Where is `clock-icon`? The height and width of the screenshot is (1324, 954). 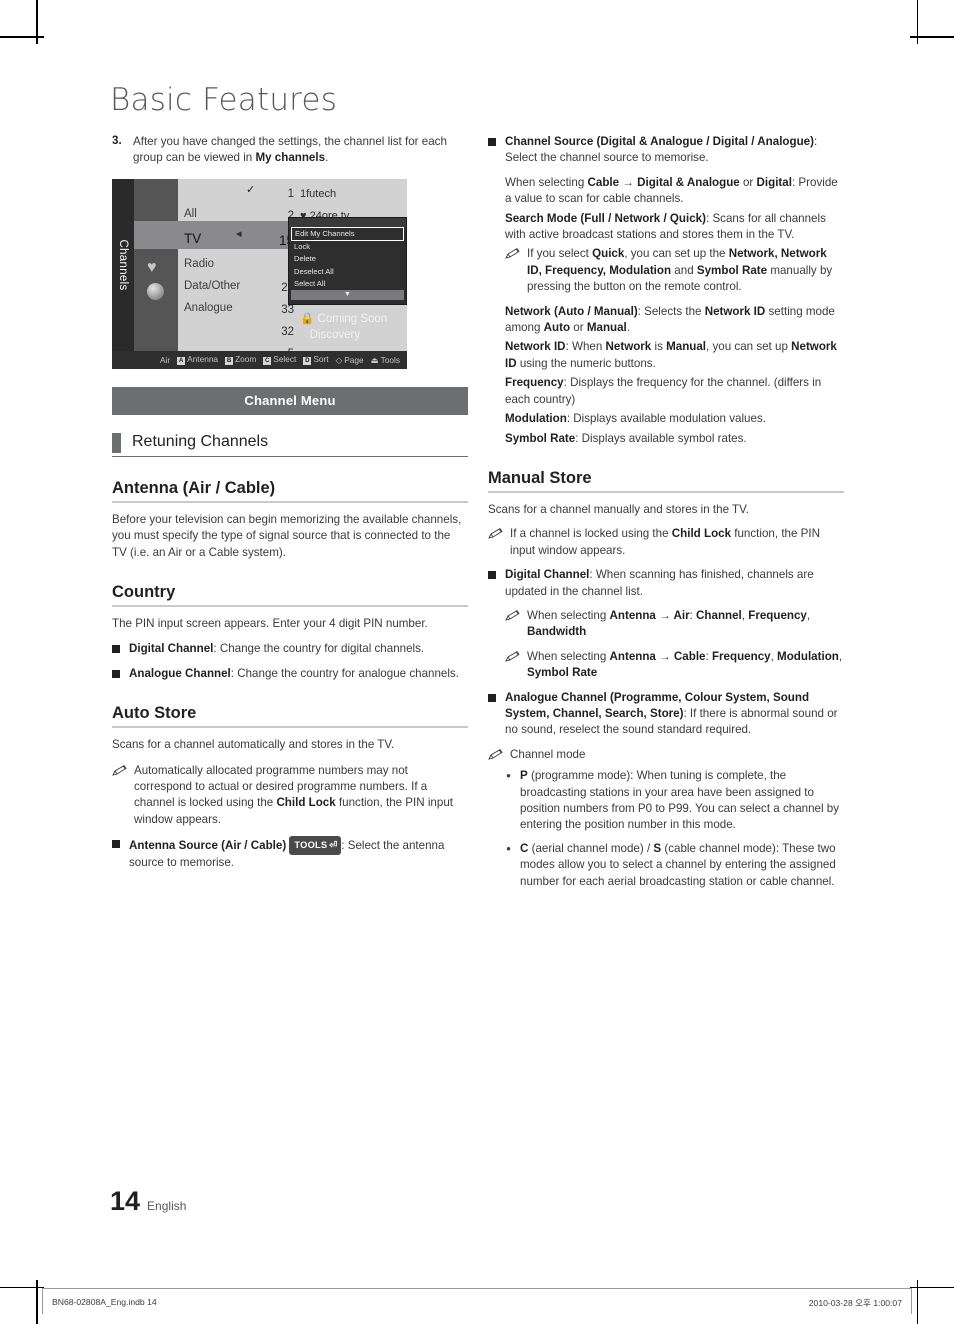 clock-icon is located at coordinates (155, 291).